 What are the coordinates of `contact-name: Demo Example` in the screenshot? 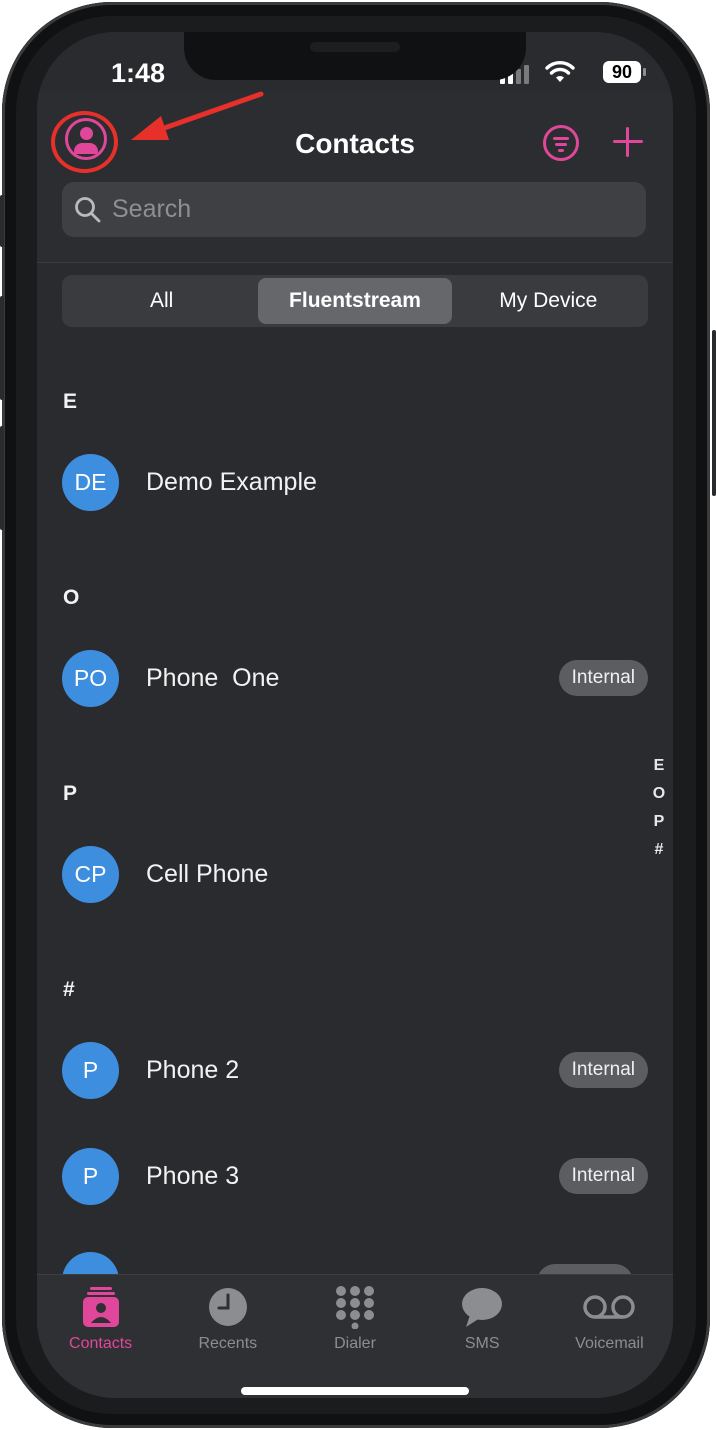 It's located at (231, 481).